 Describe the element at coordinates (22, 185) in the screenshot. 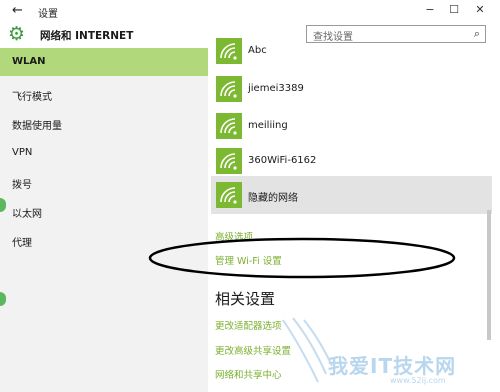

I see `sidebar-item-label: 拨号` at that location.